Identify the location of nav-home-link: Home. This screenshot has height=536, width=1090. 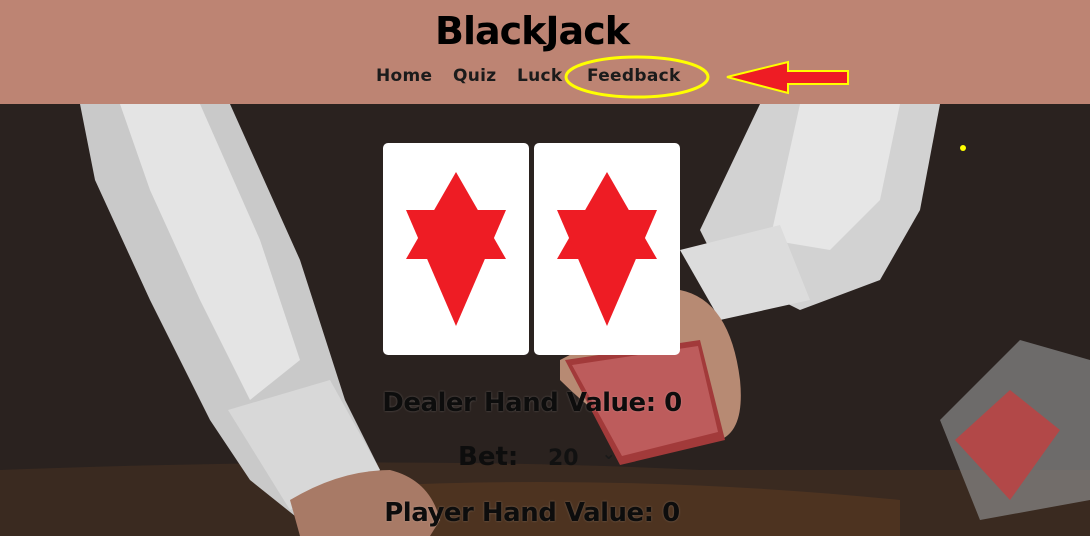
(404, 76).